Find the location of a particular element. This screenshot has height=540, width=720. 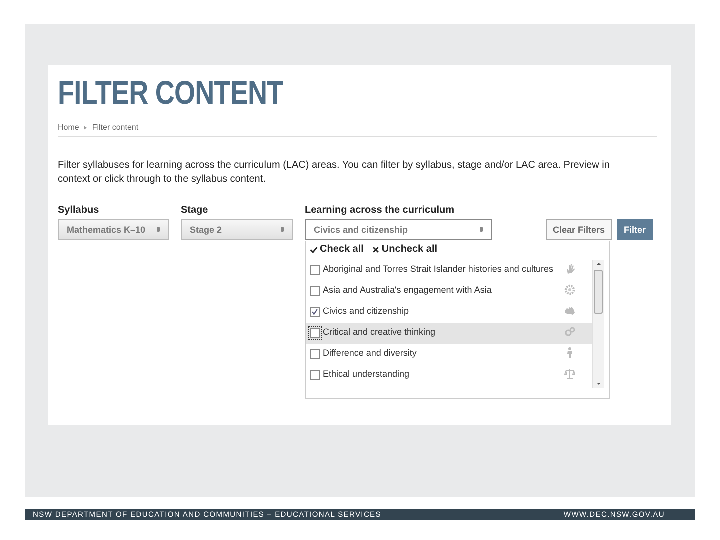

scrollbar is located at coordinates (598, 324).